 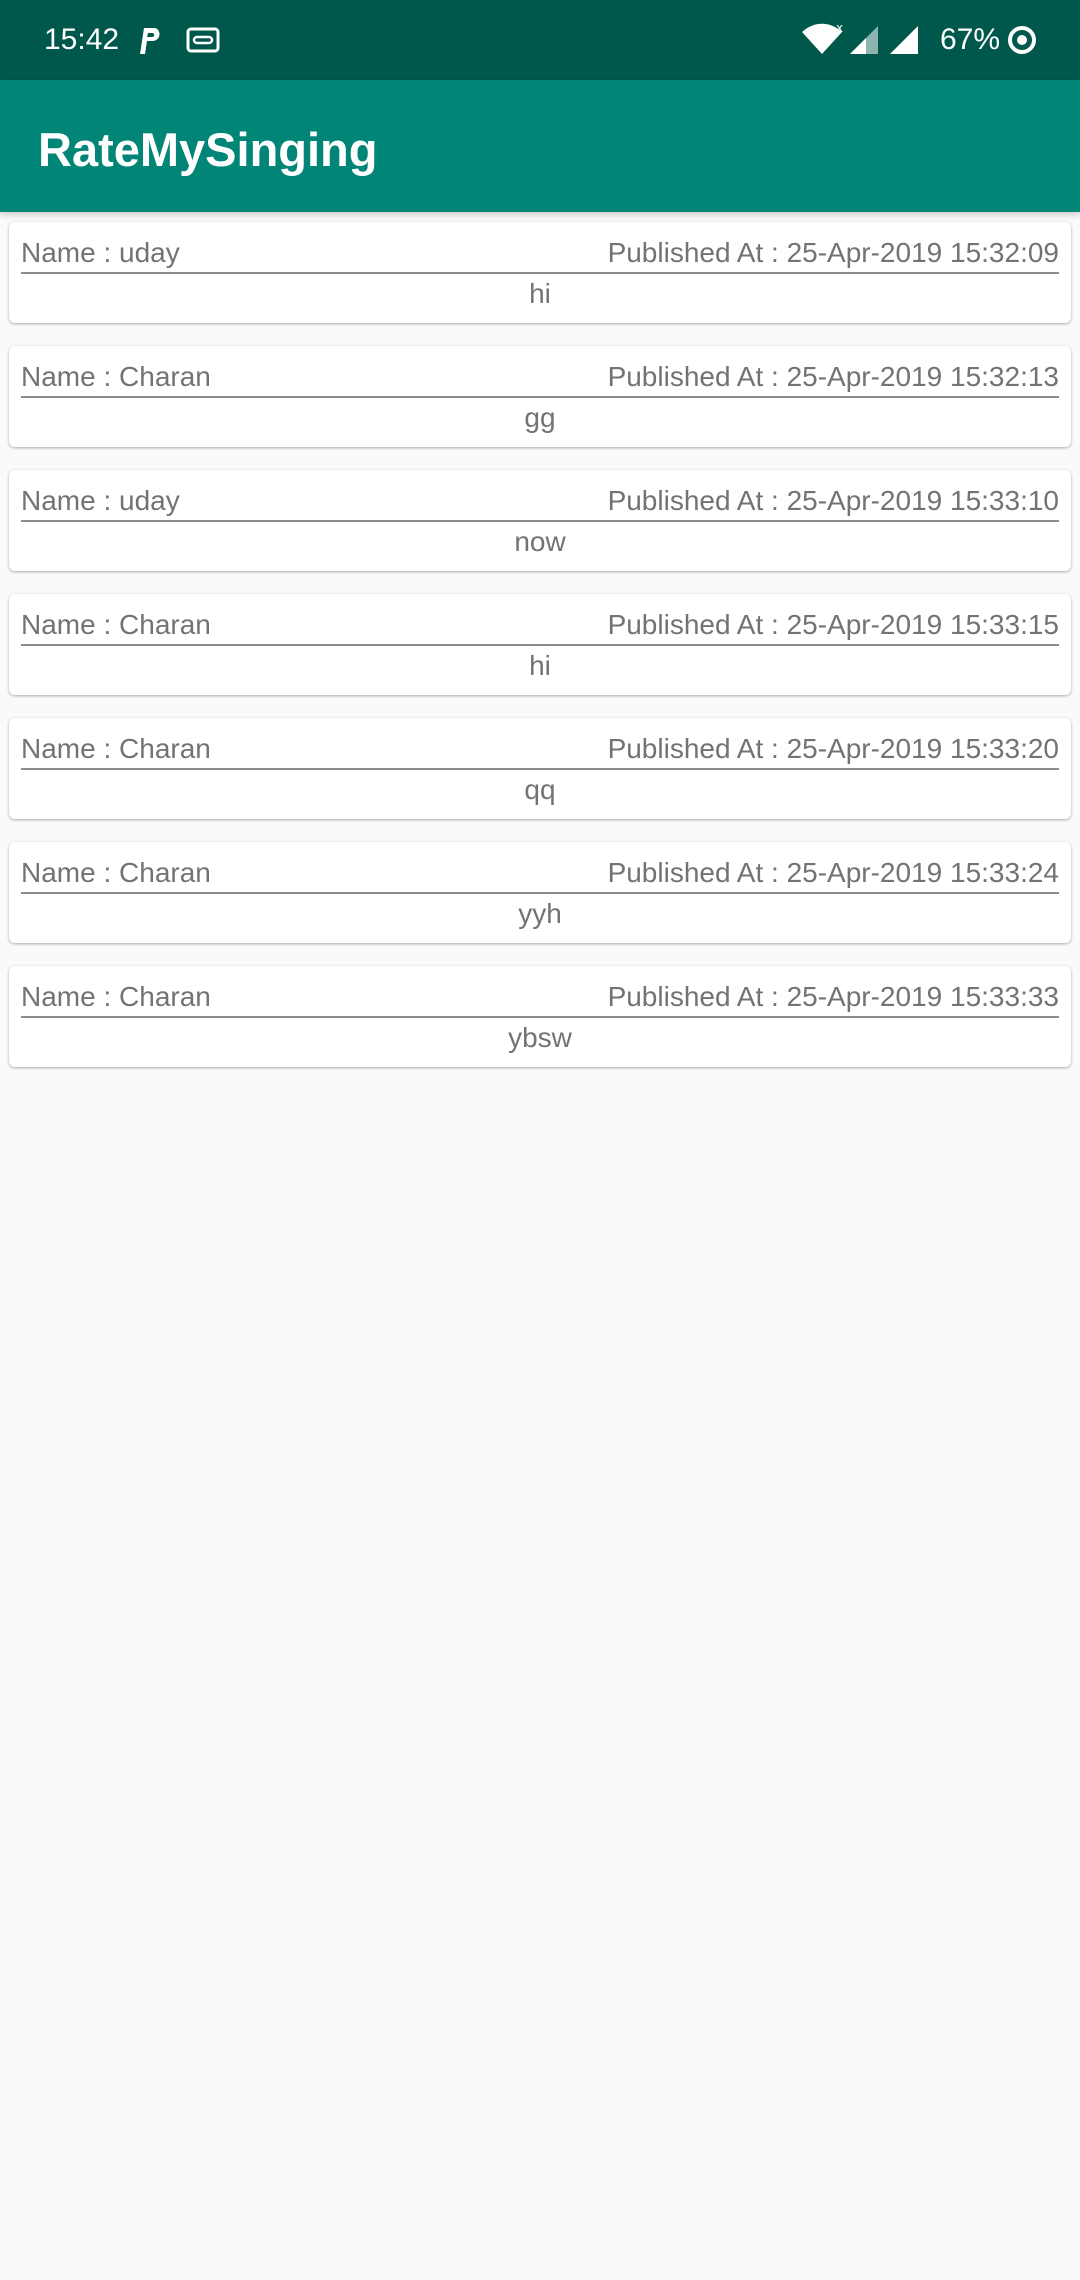 I want to click on status-time: 15:42, so click(x=82, y=39).